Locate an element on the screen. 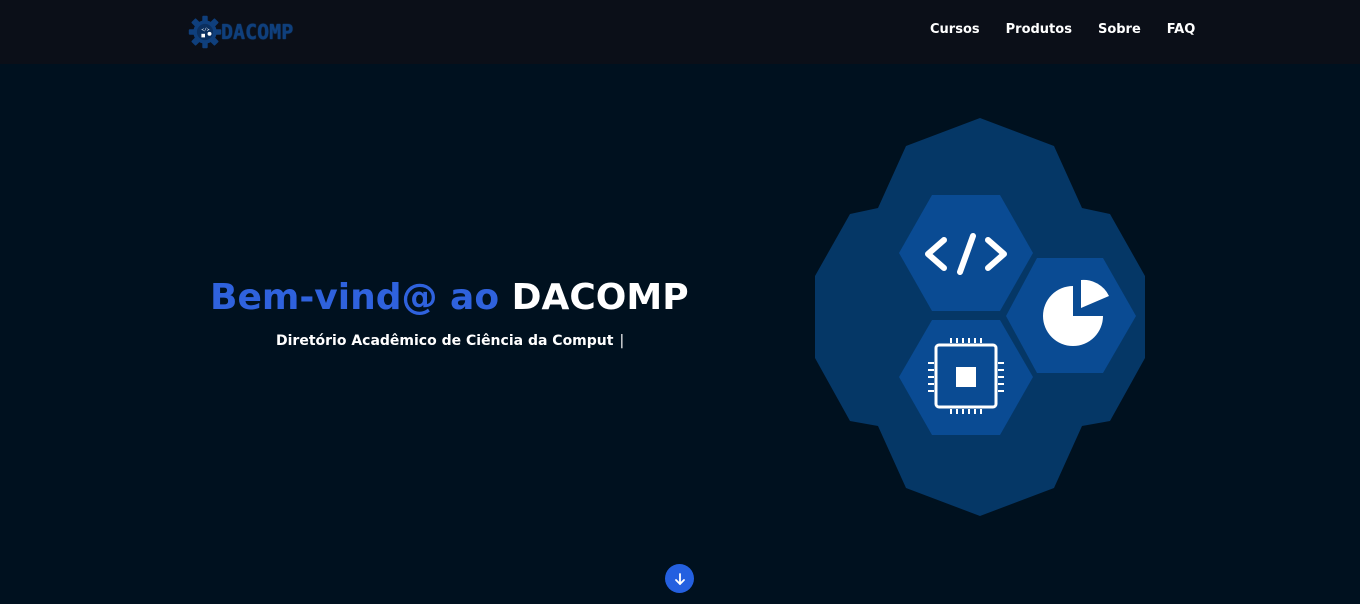  nav-link-sobre: Sobre is located at coordinates (1119, 32).